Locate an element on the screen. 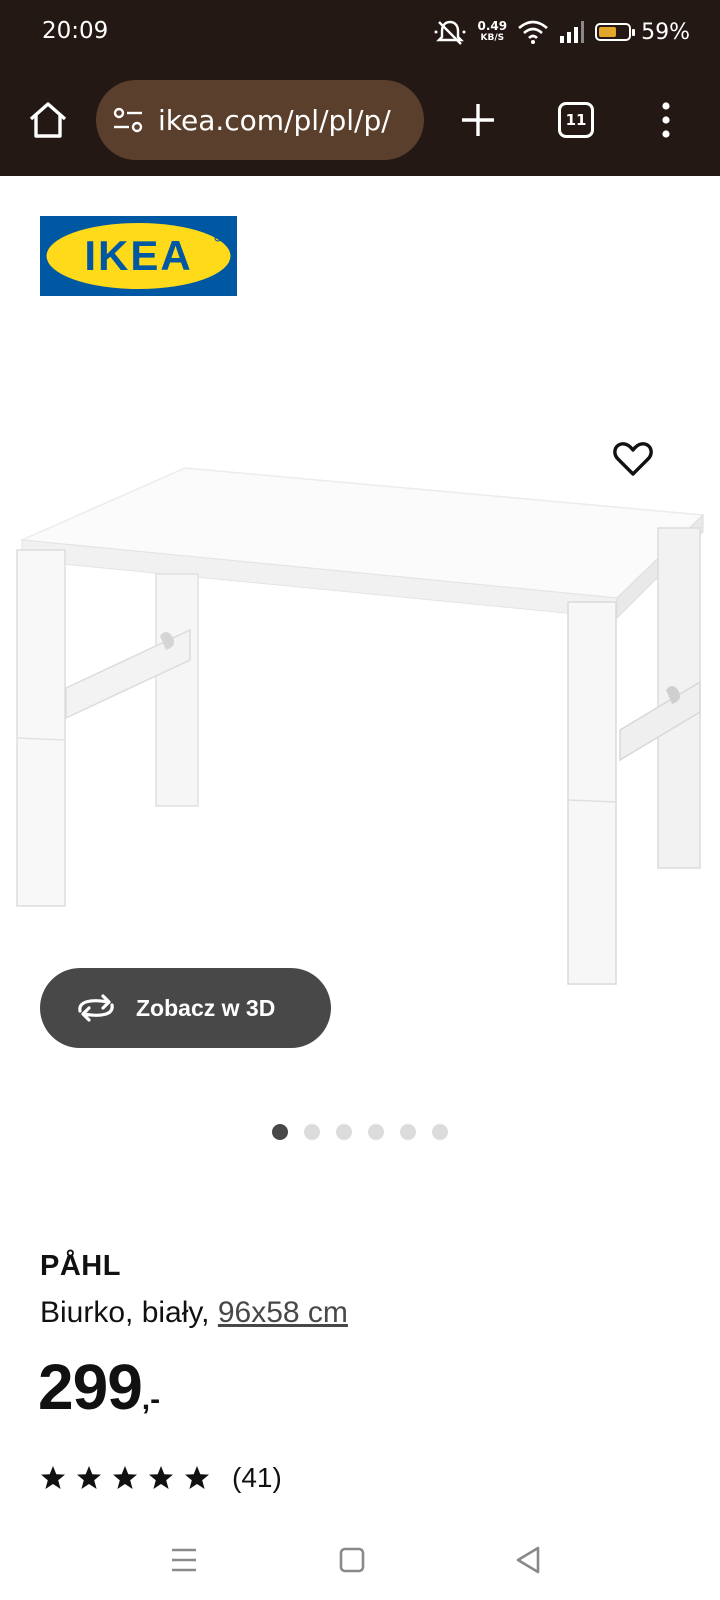 Image resolution: width=720 pixels, height=1600 pixels. address-bar: ikea.com/pl/pl/p/ is located at coordinates (260, 120).